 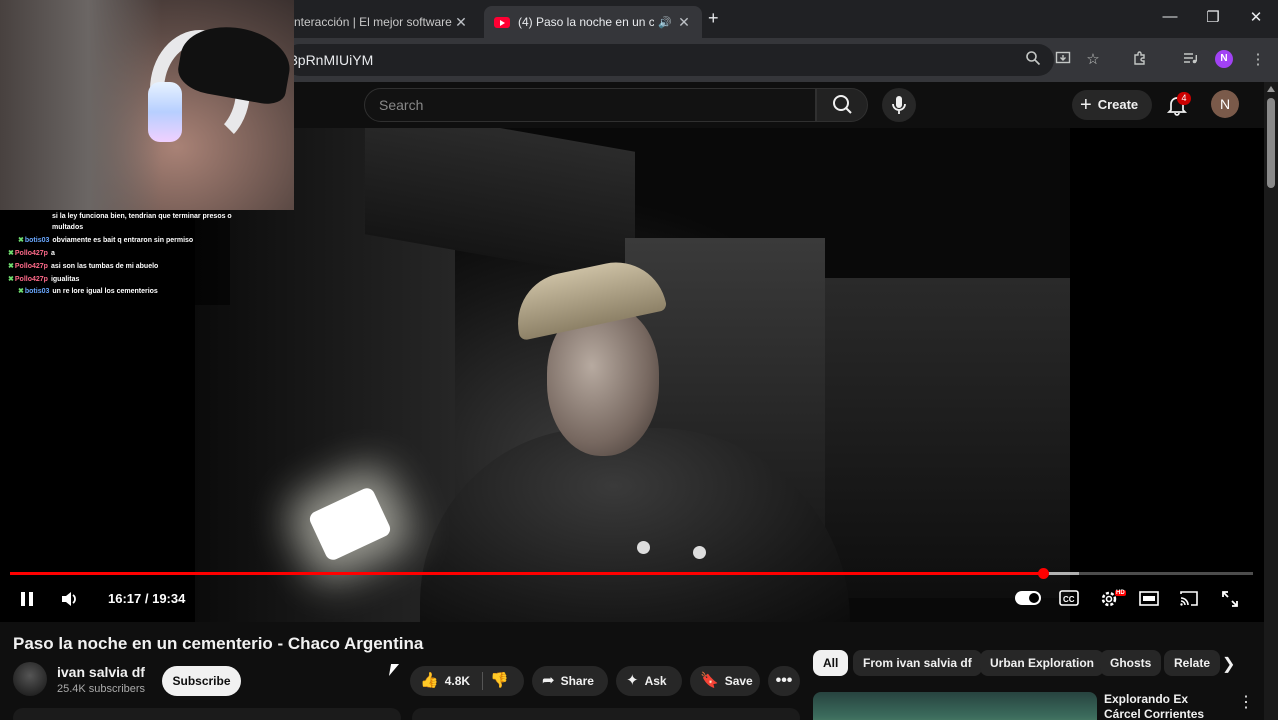 I want to click on address-bar: 3pRnMIUiYM, so click(x=669, y=60).